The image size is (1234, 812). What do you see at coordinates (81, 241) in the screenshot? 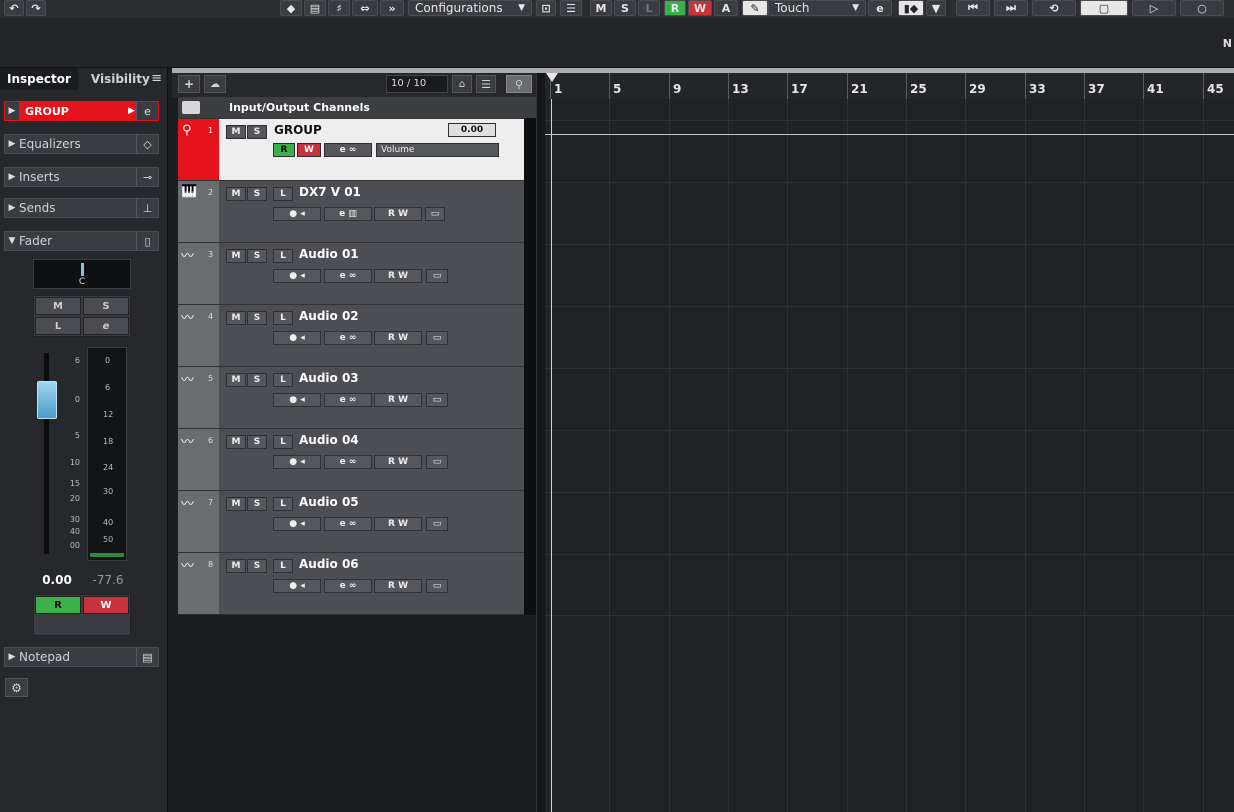
I see `section-fader: ▼ Fader ▯` at bounding box center [81, 241].